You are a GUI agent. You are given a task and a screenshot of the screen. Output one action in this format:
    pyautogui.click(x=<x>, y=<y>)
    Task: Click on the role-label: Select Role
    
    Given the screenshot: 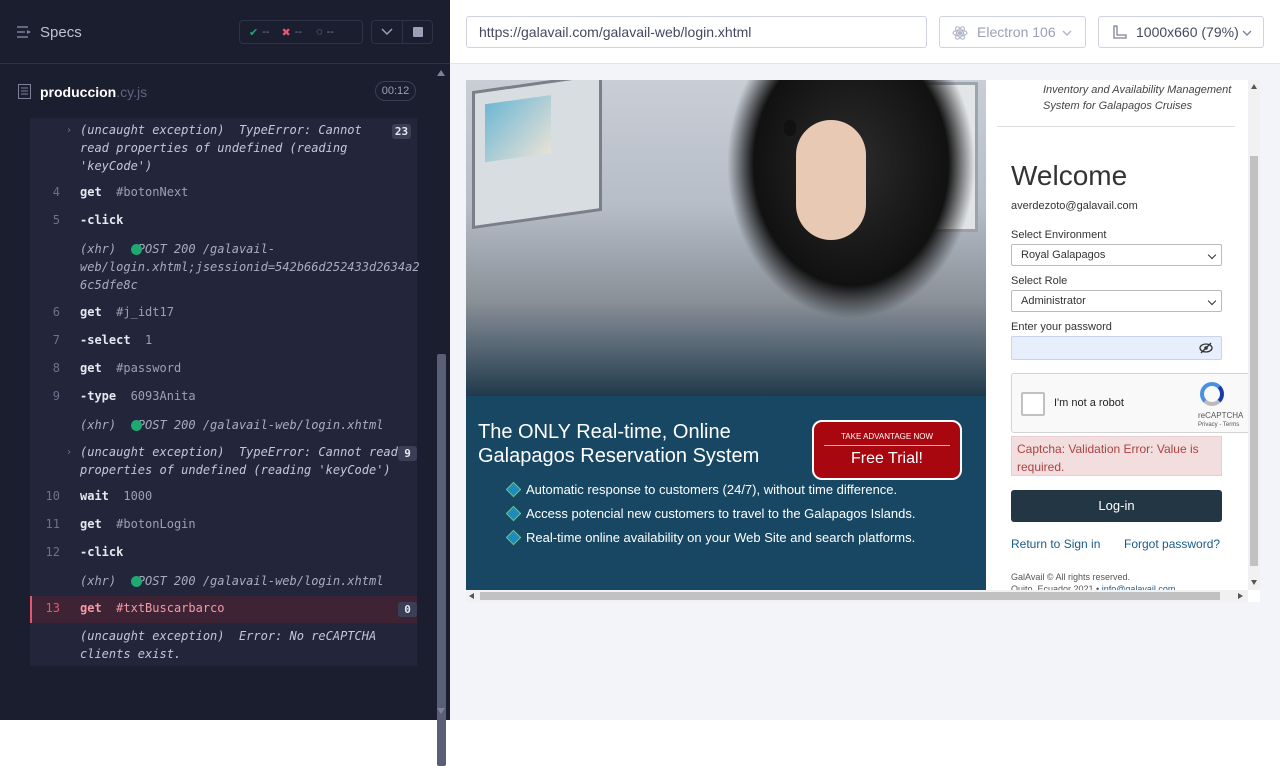 What is the action you would take?
    pyautogui.click(x=1039, y=281)
    